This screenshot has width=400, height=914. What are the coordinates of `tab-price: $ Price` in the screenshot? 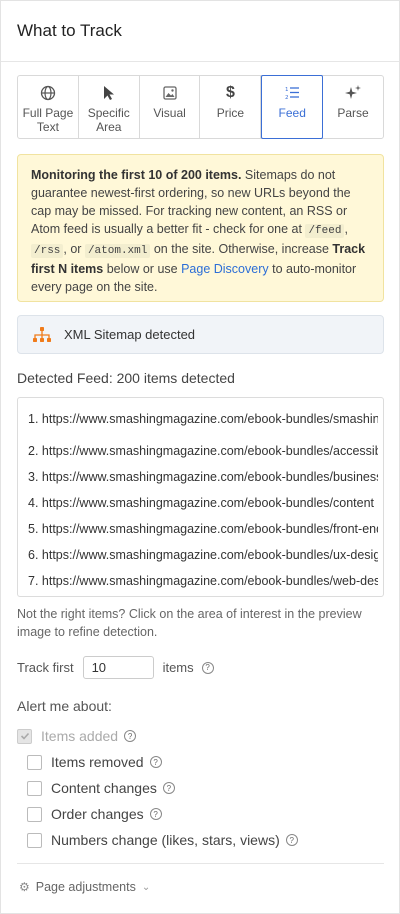 It's located at (231, 107).